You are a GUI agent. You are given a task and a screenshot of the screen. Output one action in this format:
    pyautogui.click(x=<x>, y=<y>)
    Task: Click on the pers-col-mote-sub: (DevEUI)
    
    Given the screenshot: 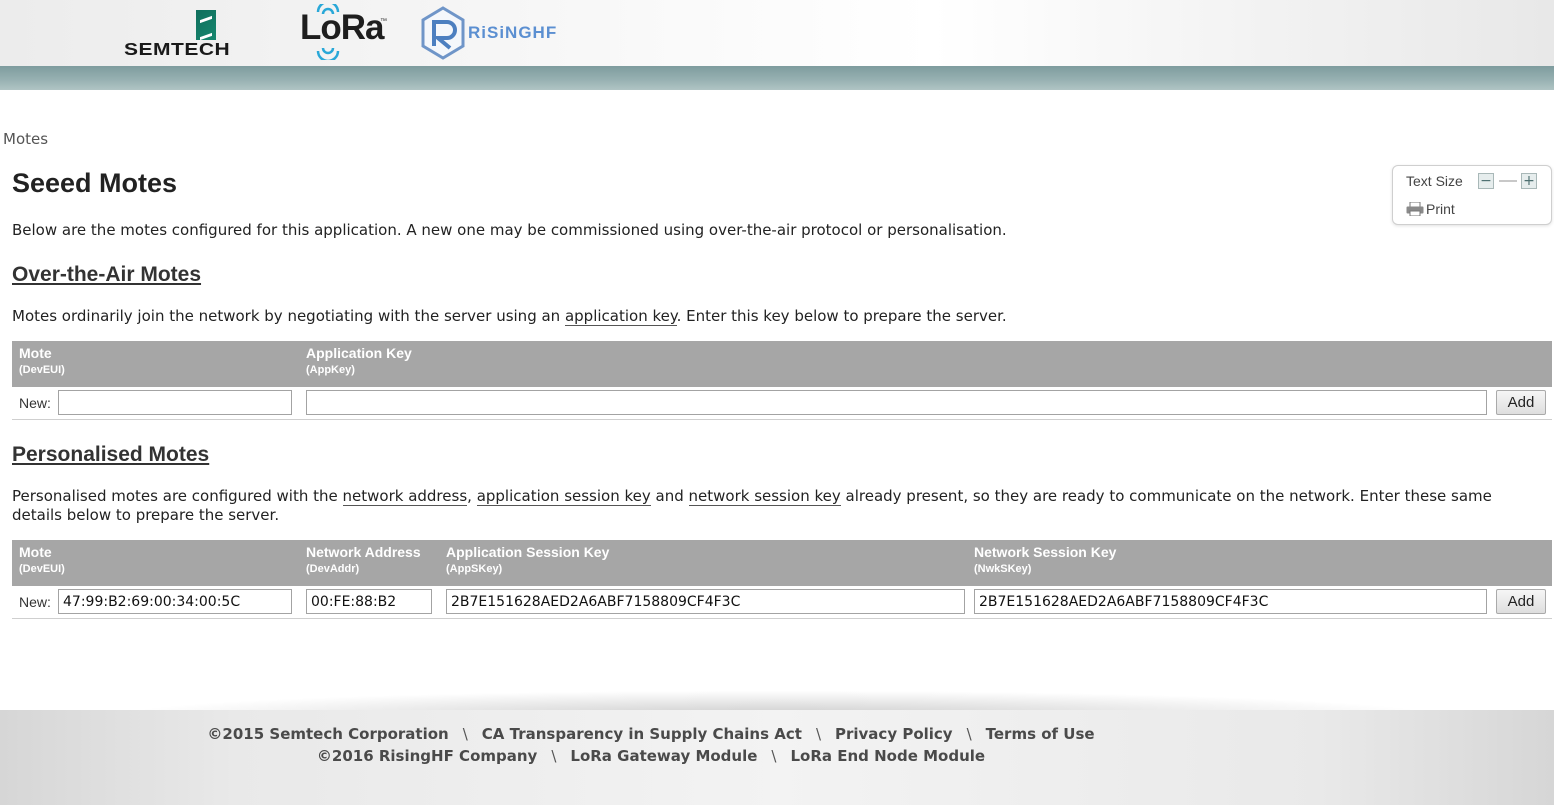 What is the action you would take?
    pyautogui.click(x=42, y=569)
    